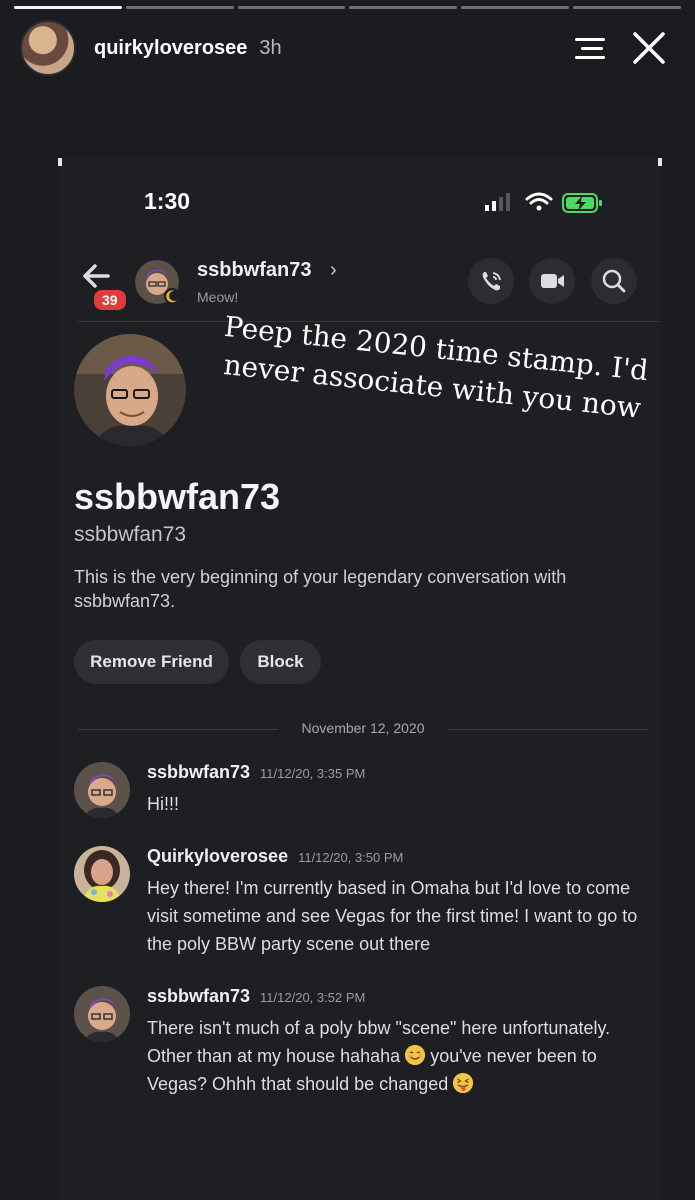 The height and width of the screenshot is (1200, 695). What do you see at coordinates (592, 48) in the screenshot?
I see `menu-icon` at bounding box center [592, 48].